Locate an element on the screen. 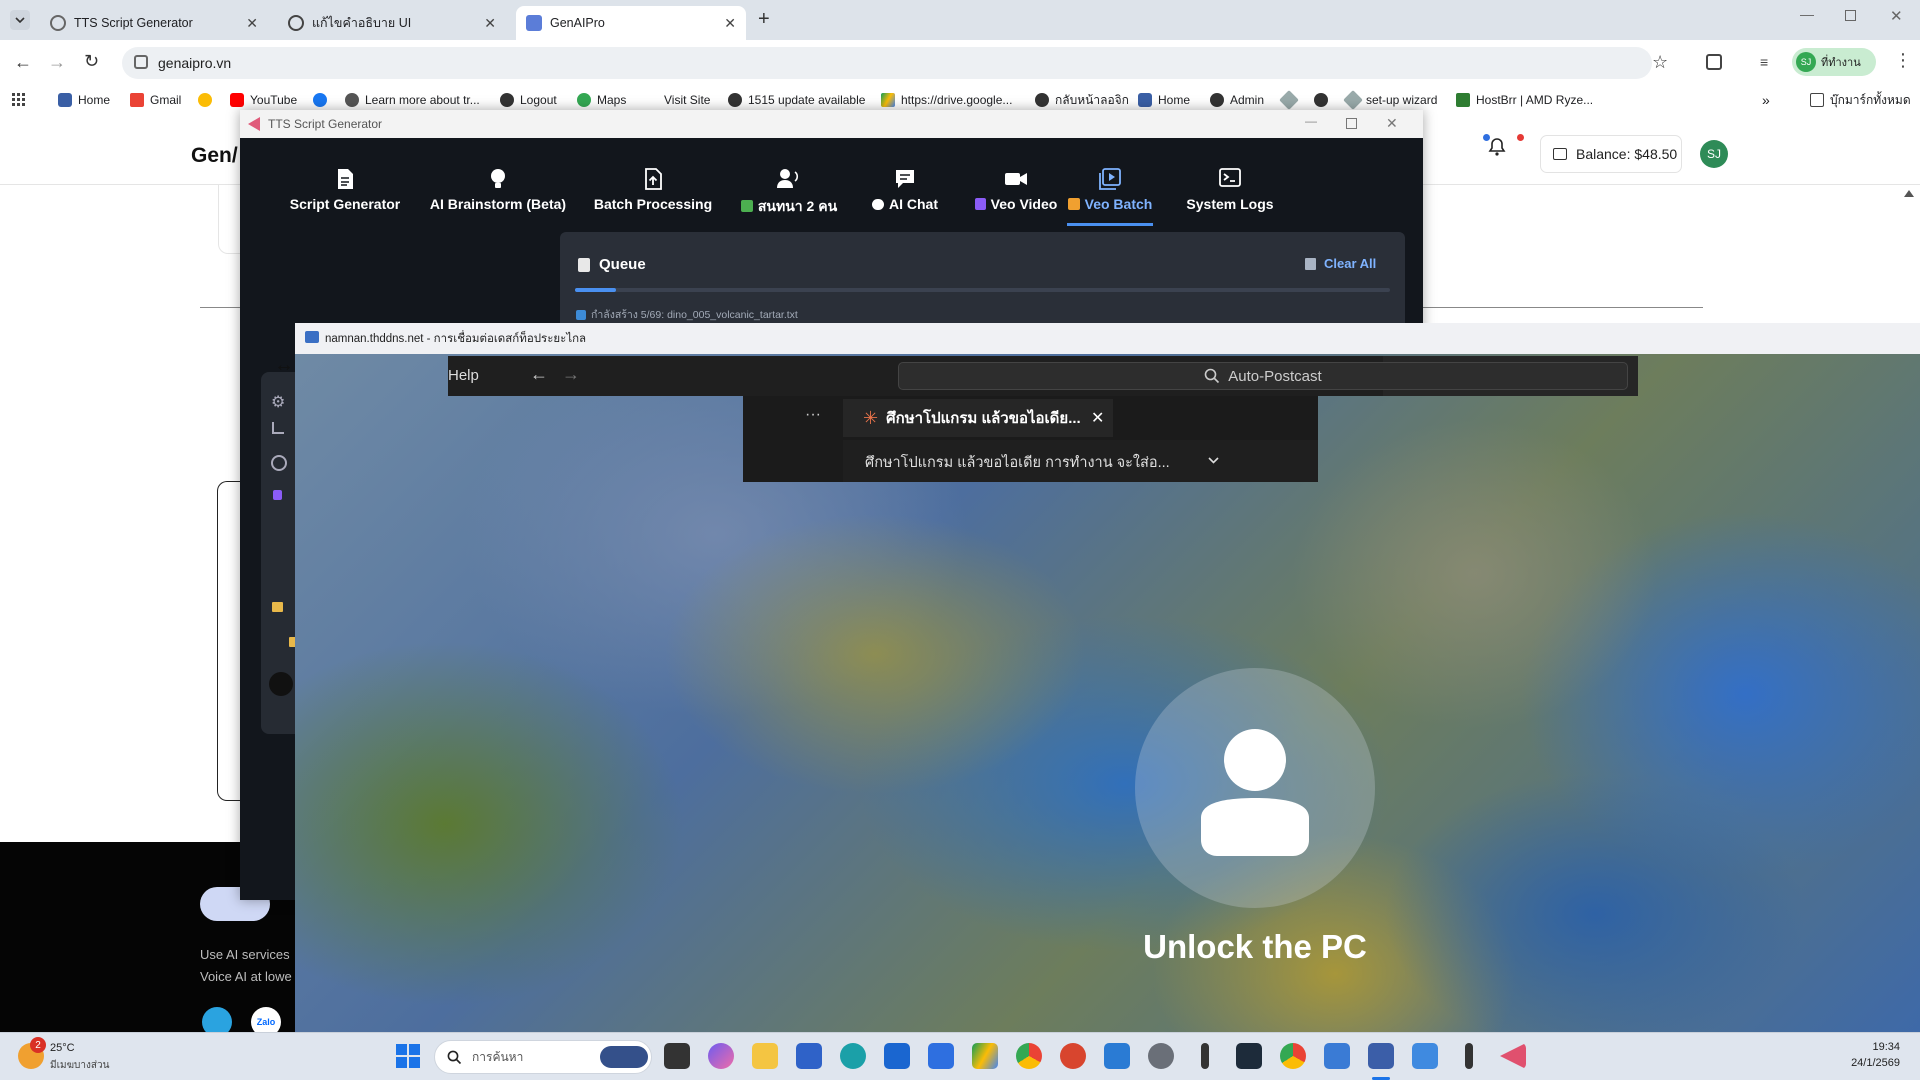  outlook-icon is located at coordinates (897, 1056).